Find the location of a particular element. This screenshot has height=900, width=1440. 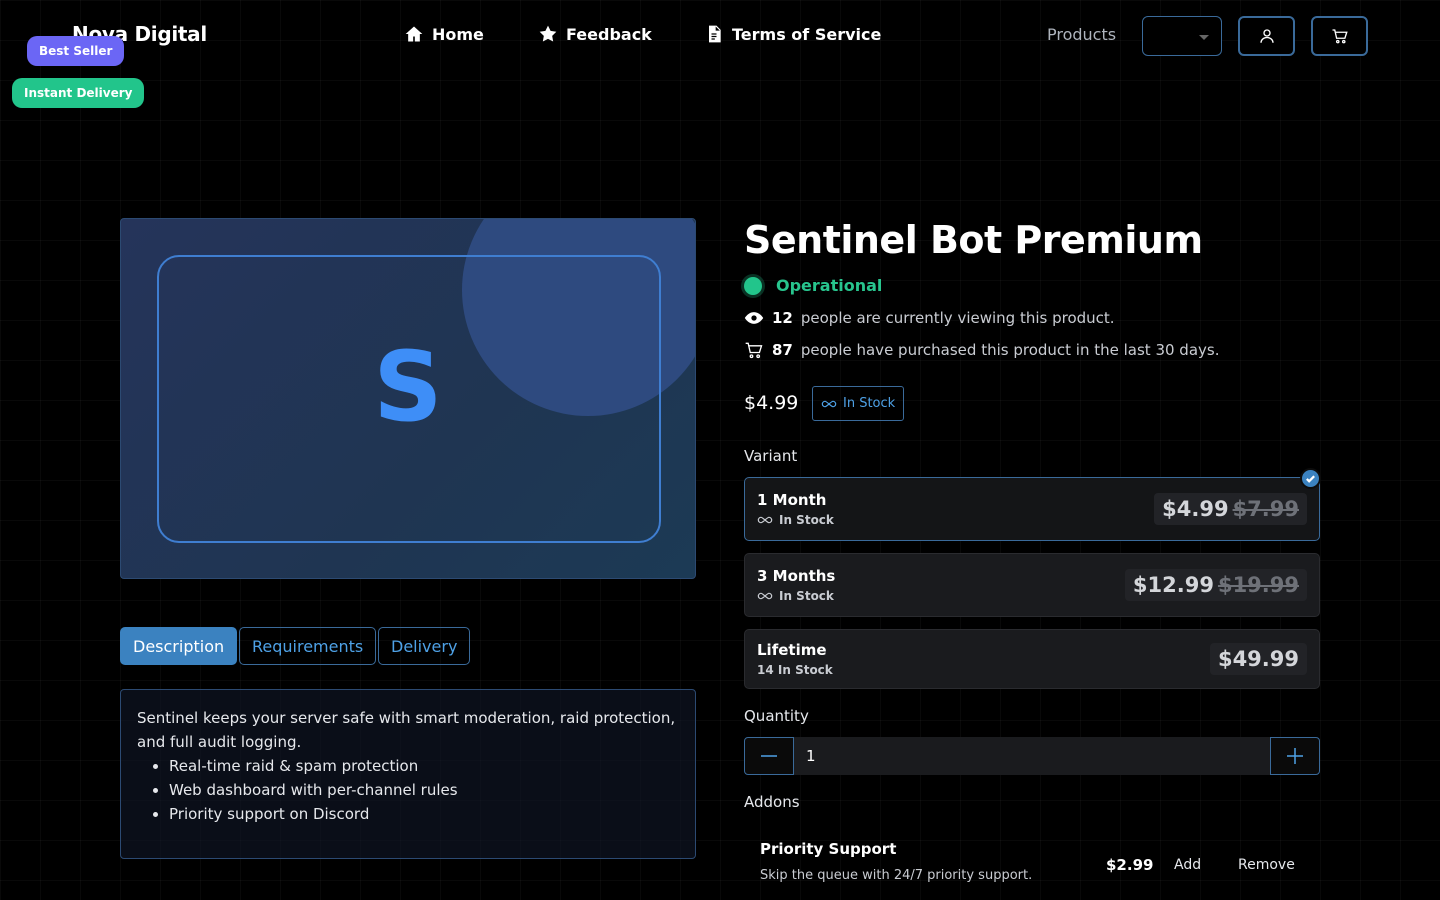

addon-price: $2.99 is located at coordinates (1130, 865).